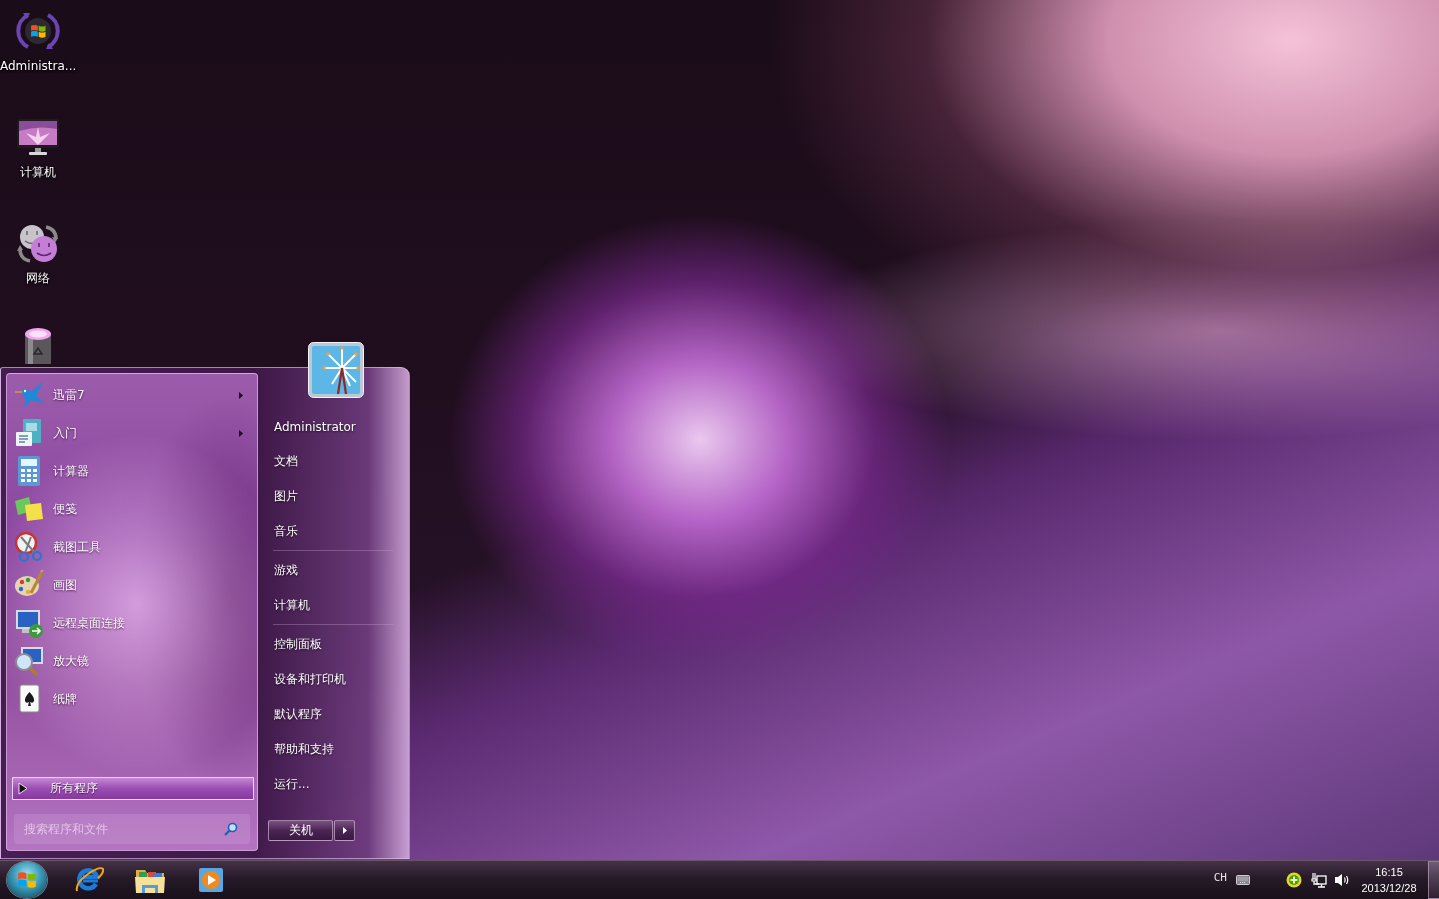  I want to click on desktop-shortcut: 计算机, so click(38, 147).